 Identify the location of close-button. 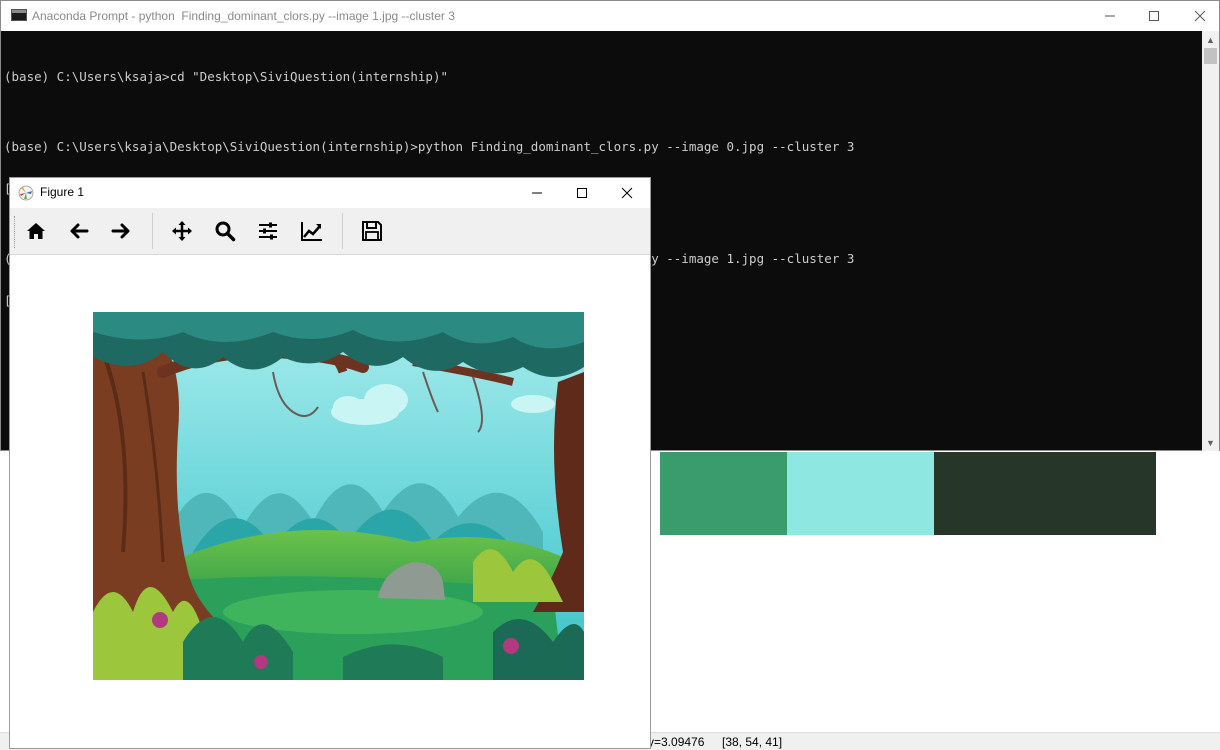
(1198, 16).